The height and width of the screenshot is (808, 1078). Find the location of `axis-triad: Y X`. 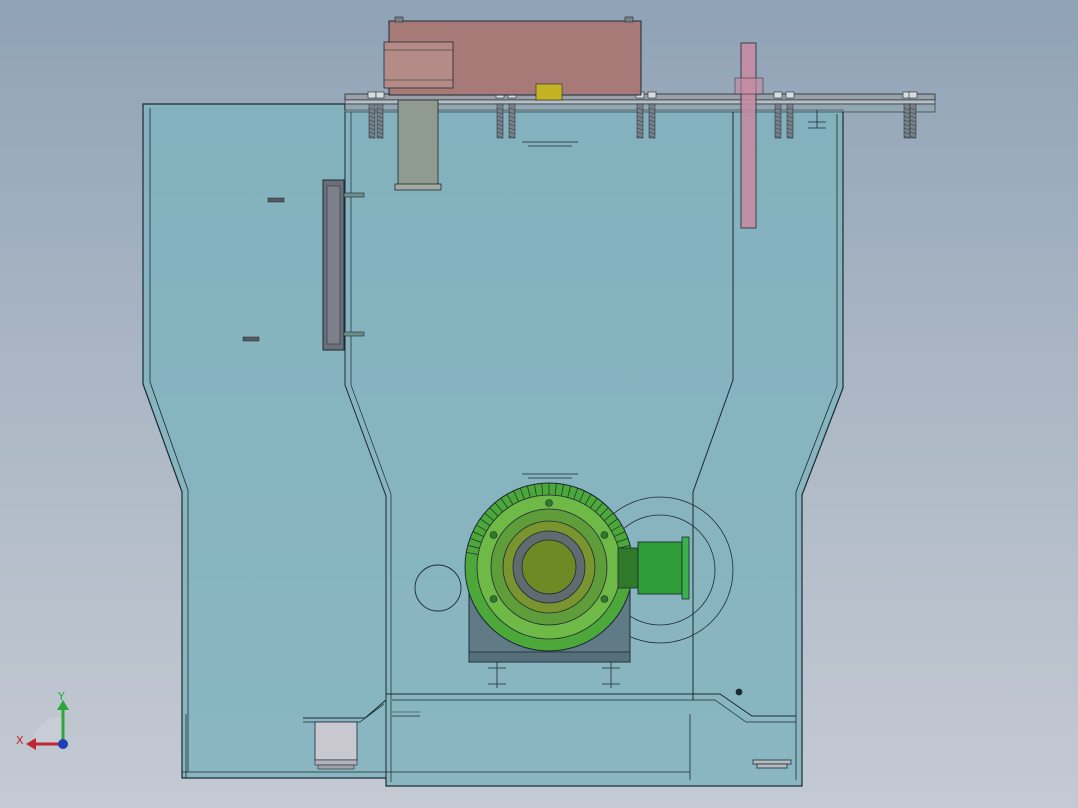

axis-triad: Y X is located at coordinates (42, 720).